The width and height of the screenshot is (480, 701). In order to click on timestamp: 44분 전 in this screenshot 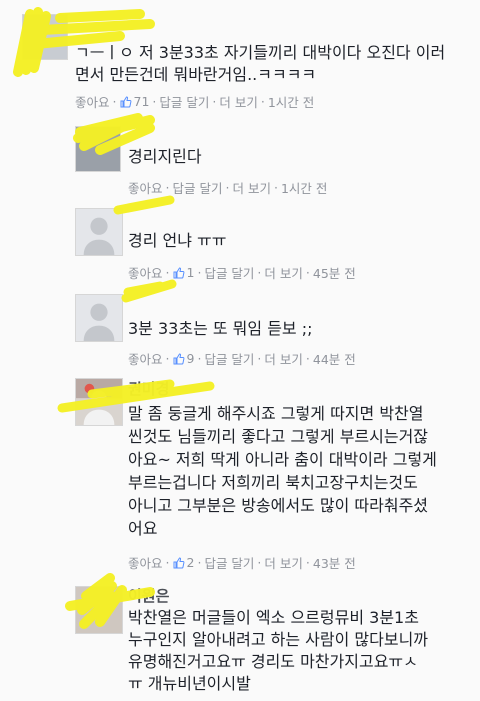, I will do `click(334, 359)`.